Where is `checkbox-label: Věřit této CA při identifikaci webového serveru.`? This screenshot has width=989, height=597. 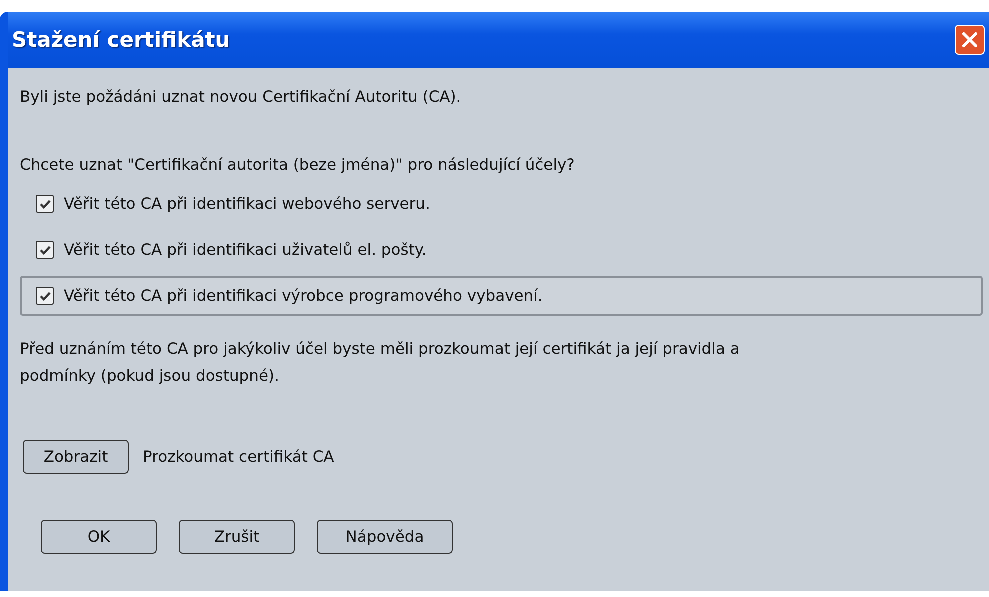
checkbox-label: Věřit této CA při identifikaci webového serveru. is located at coordinates (247, 204).